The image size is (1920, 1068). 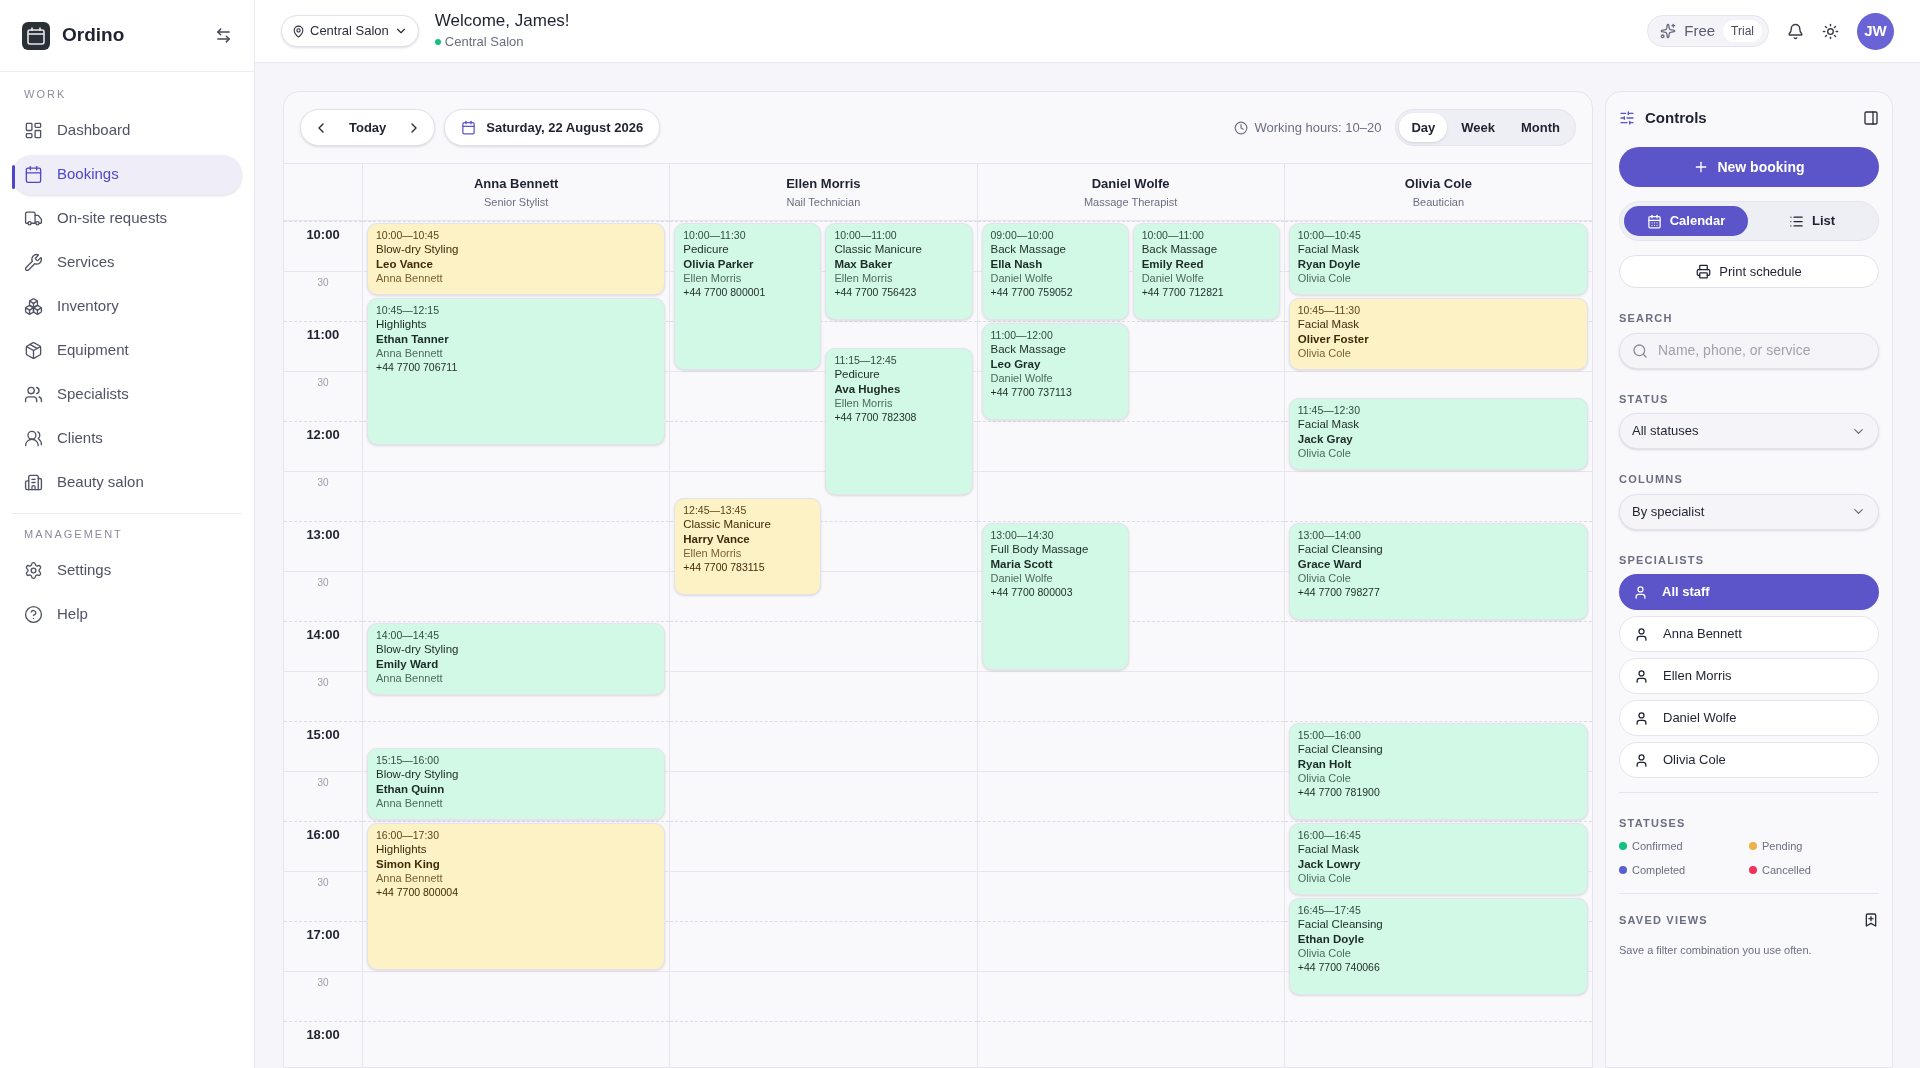 I want to click on new-booking-button: New booking, so click(x=1749, y=167).